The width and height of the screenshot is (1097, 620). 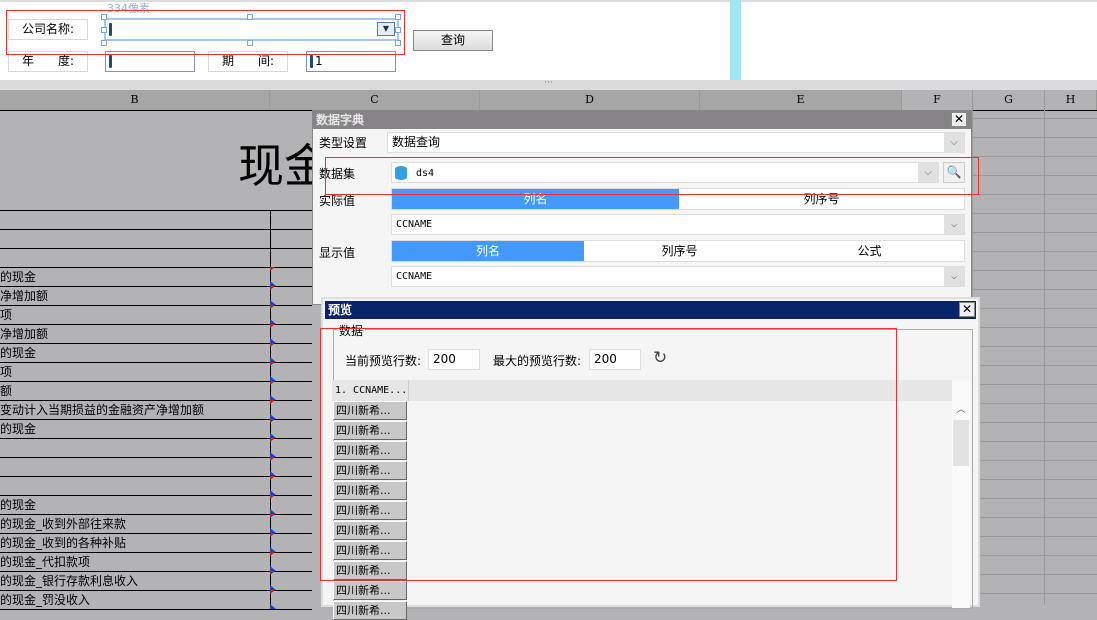 What do you see at coordinates (1034, 357) in the screenshot?
I see `grid-cells` at bounding box center [1034, 357].